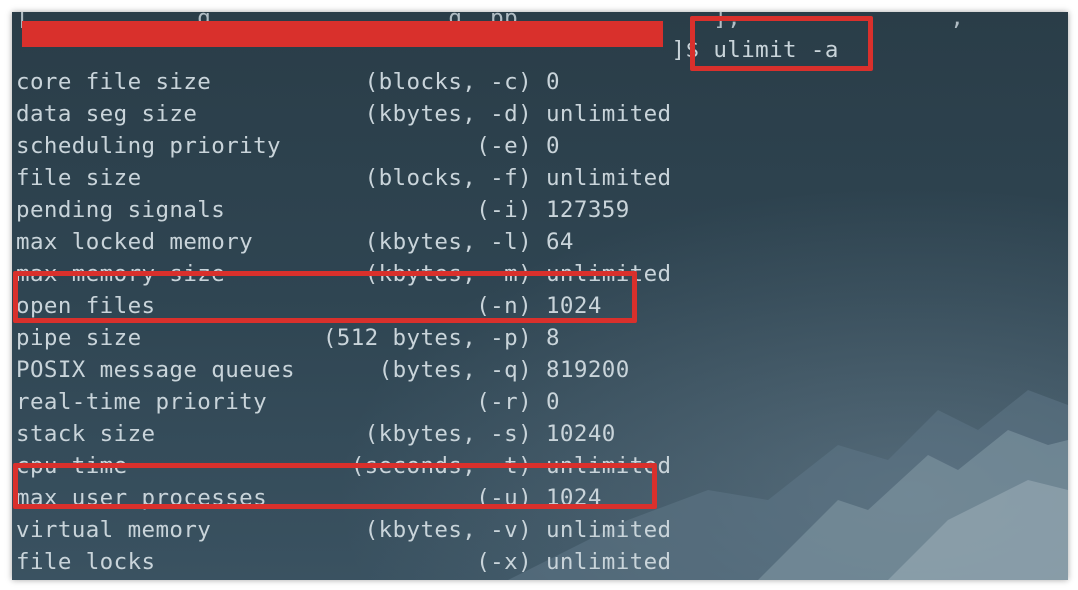  I want to click on ulimit-row: pipe size (512 bytes, -p) 8, so click(542, 338).